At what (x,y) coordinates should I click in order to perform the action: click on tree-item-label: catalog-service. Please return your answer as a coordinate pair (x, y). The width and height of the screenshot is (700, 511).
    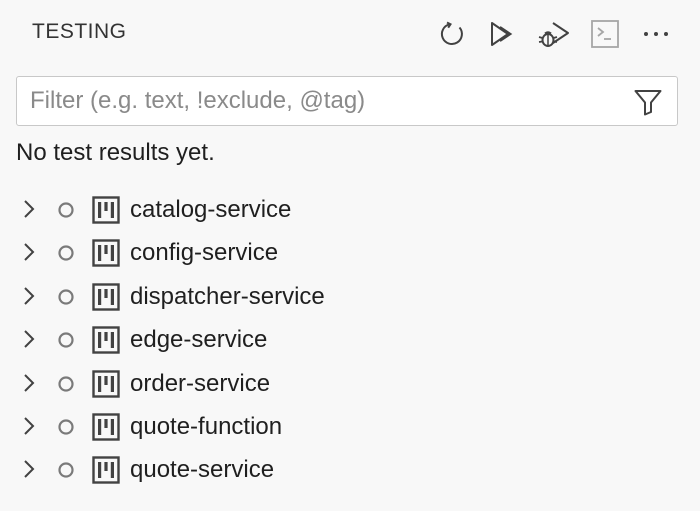
    Looking at the image, I should click on (211, 209).